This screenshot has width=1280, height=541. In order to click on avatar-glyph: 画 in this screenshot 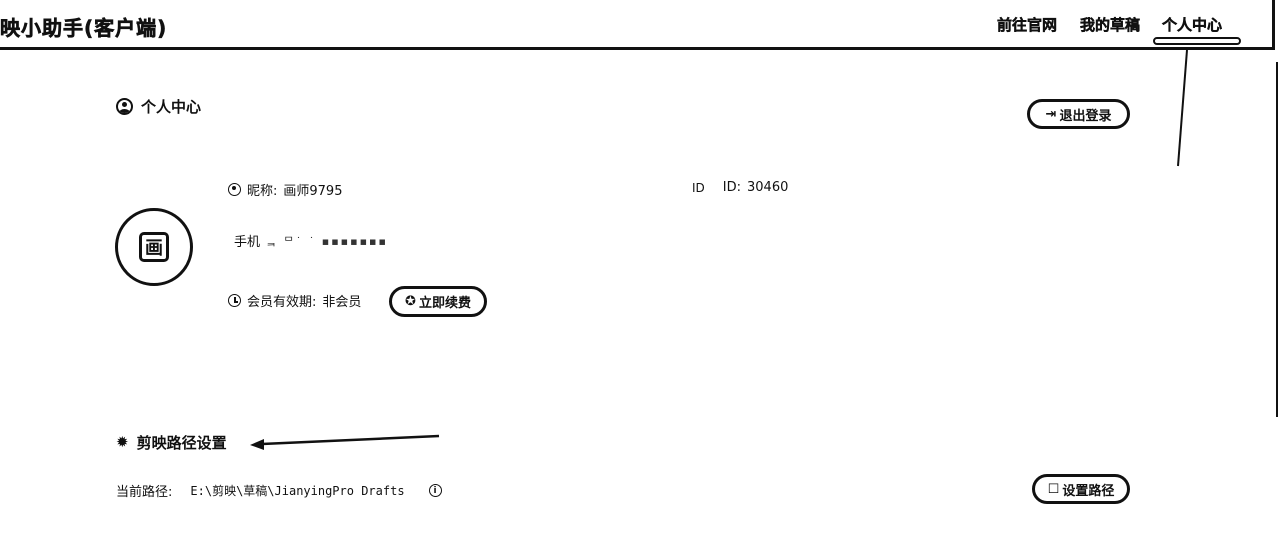, I will do `click(154, 247)`.